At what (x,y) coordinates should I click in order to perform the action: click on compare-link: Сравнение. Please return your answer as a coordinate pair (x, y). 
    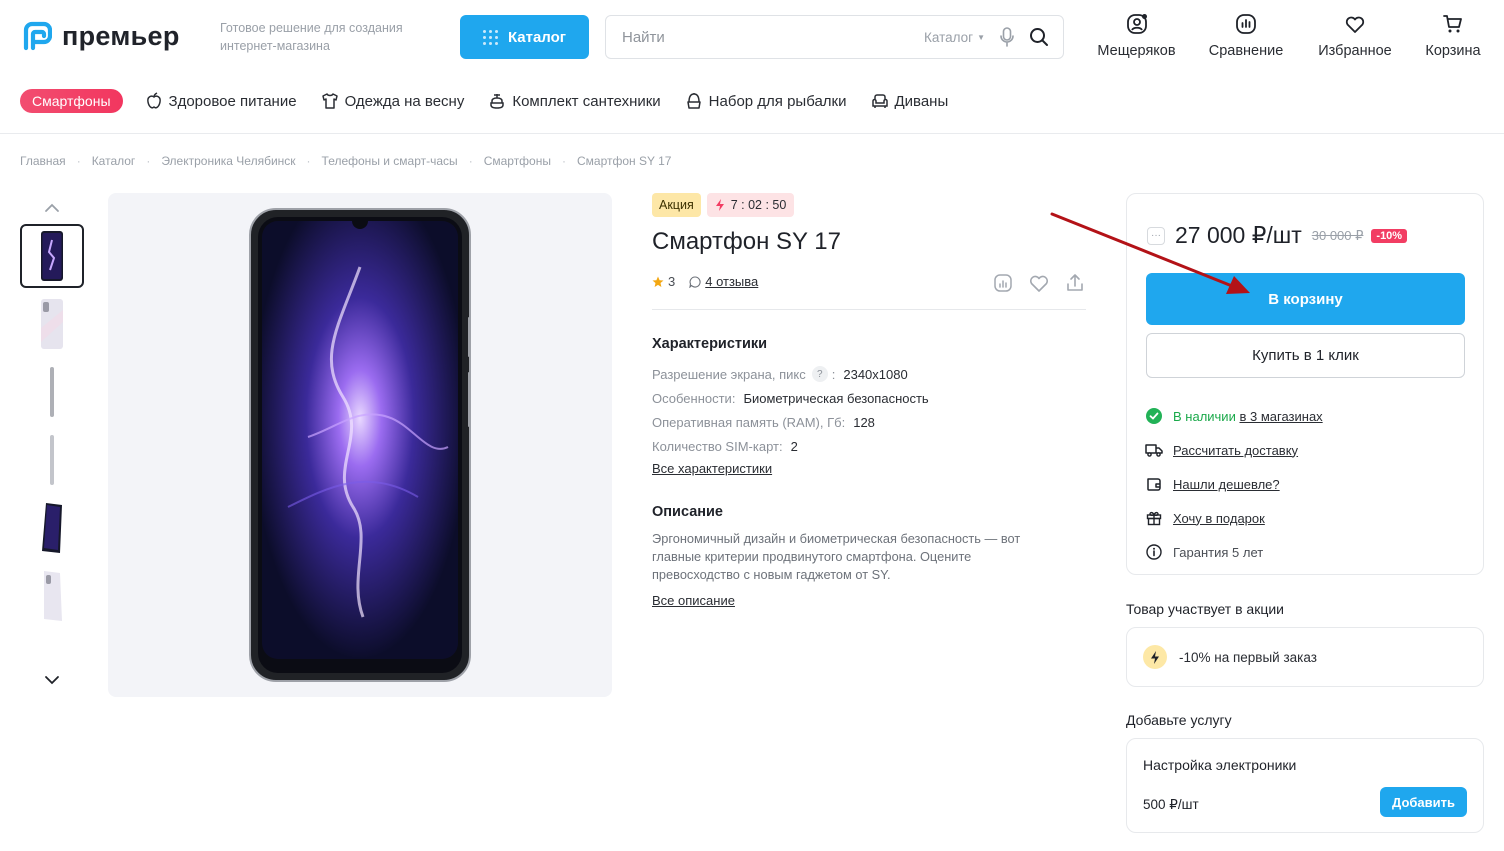
    Looking at the image, I should click on (1246, 35).